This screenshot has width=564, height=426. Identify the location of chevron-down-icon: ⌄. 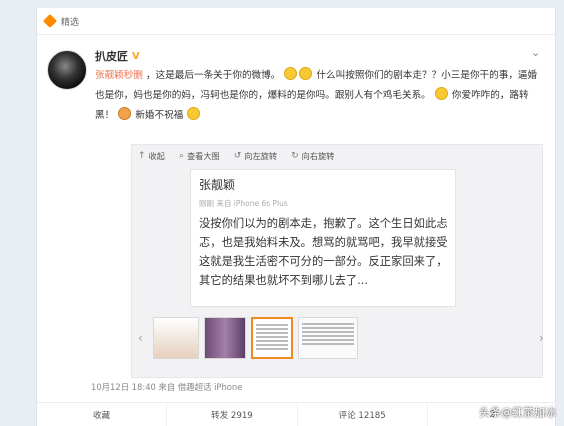
(537, 52).